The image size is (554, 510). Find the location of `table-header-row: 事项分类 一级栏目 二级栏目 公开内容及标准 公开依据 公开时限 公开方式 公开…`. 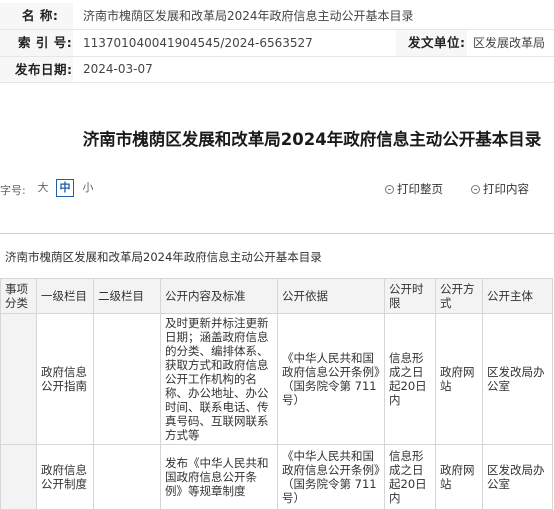

table-header-row: 事项分类 一级栏目 二级栏目 公开内容及标准 公开依据 公开时限 公开方式 公开… is located at coordinates (276, 296).